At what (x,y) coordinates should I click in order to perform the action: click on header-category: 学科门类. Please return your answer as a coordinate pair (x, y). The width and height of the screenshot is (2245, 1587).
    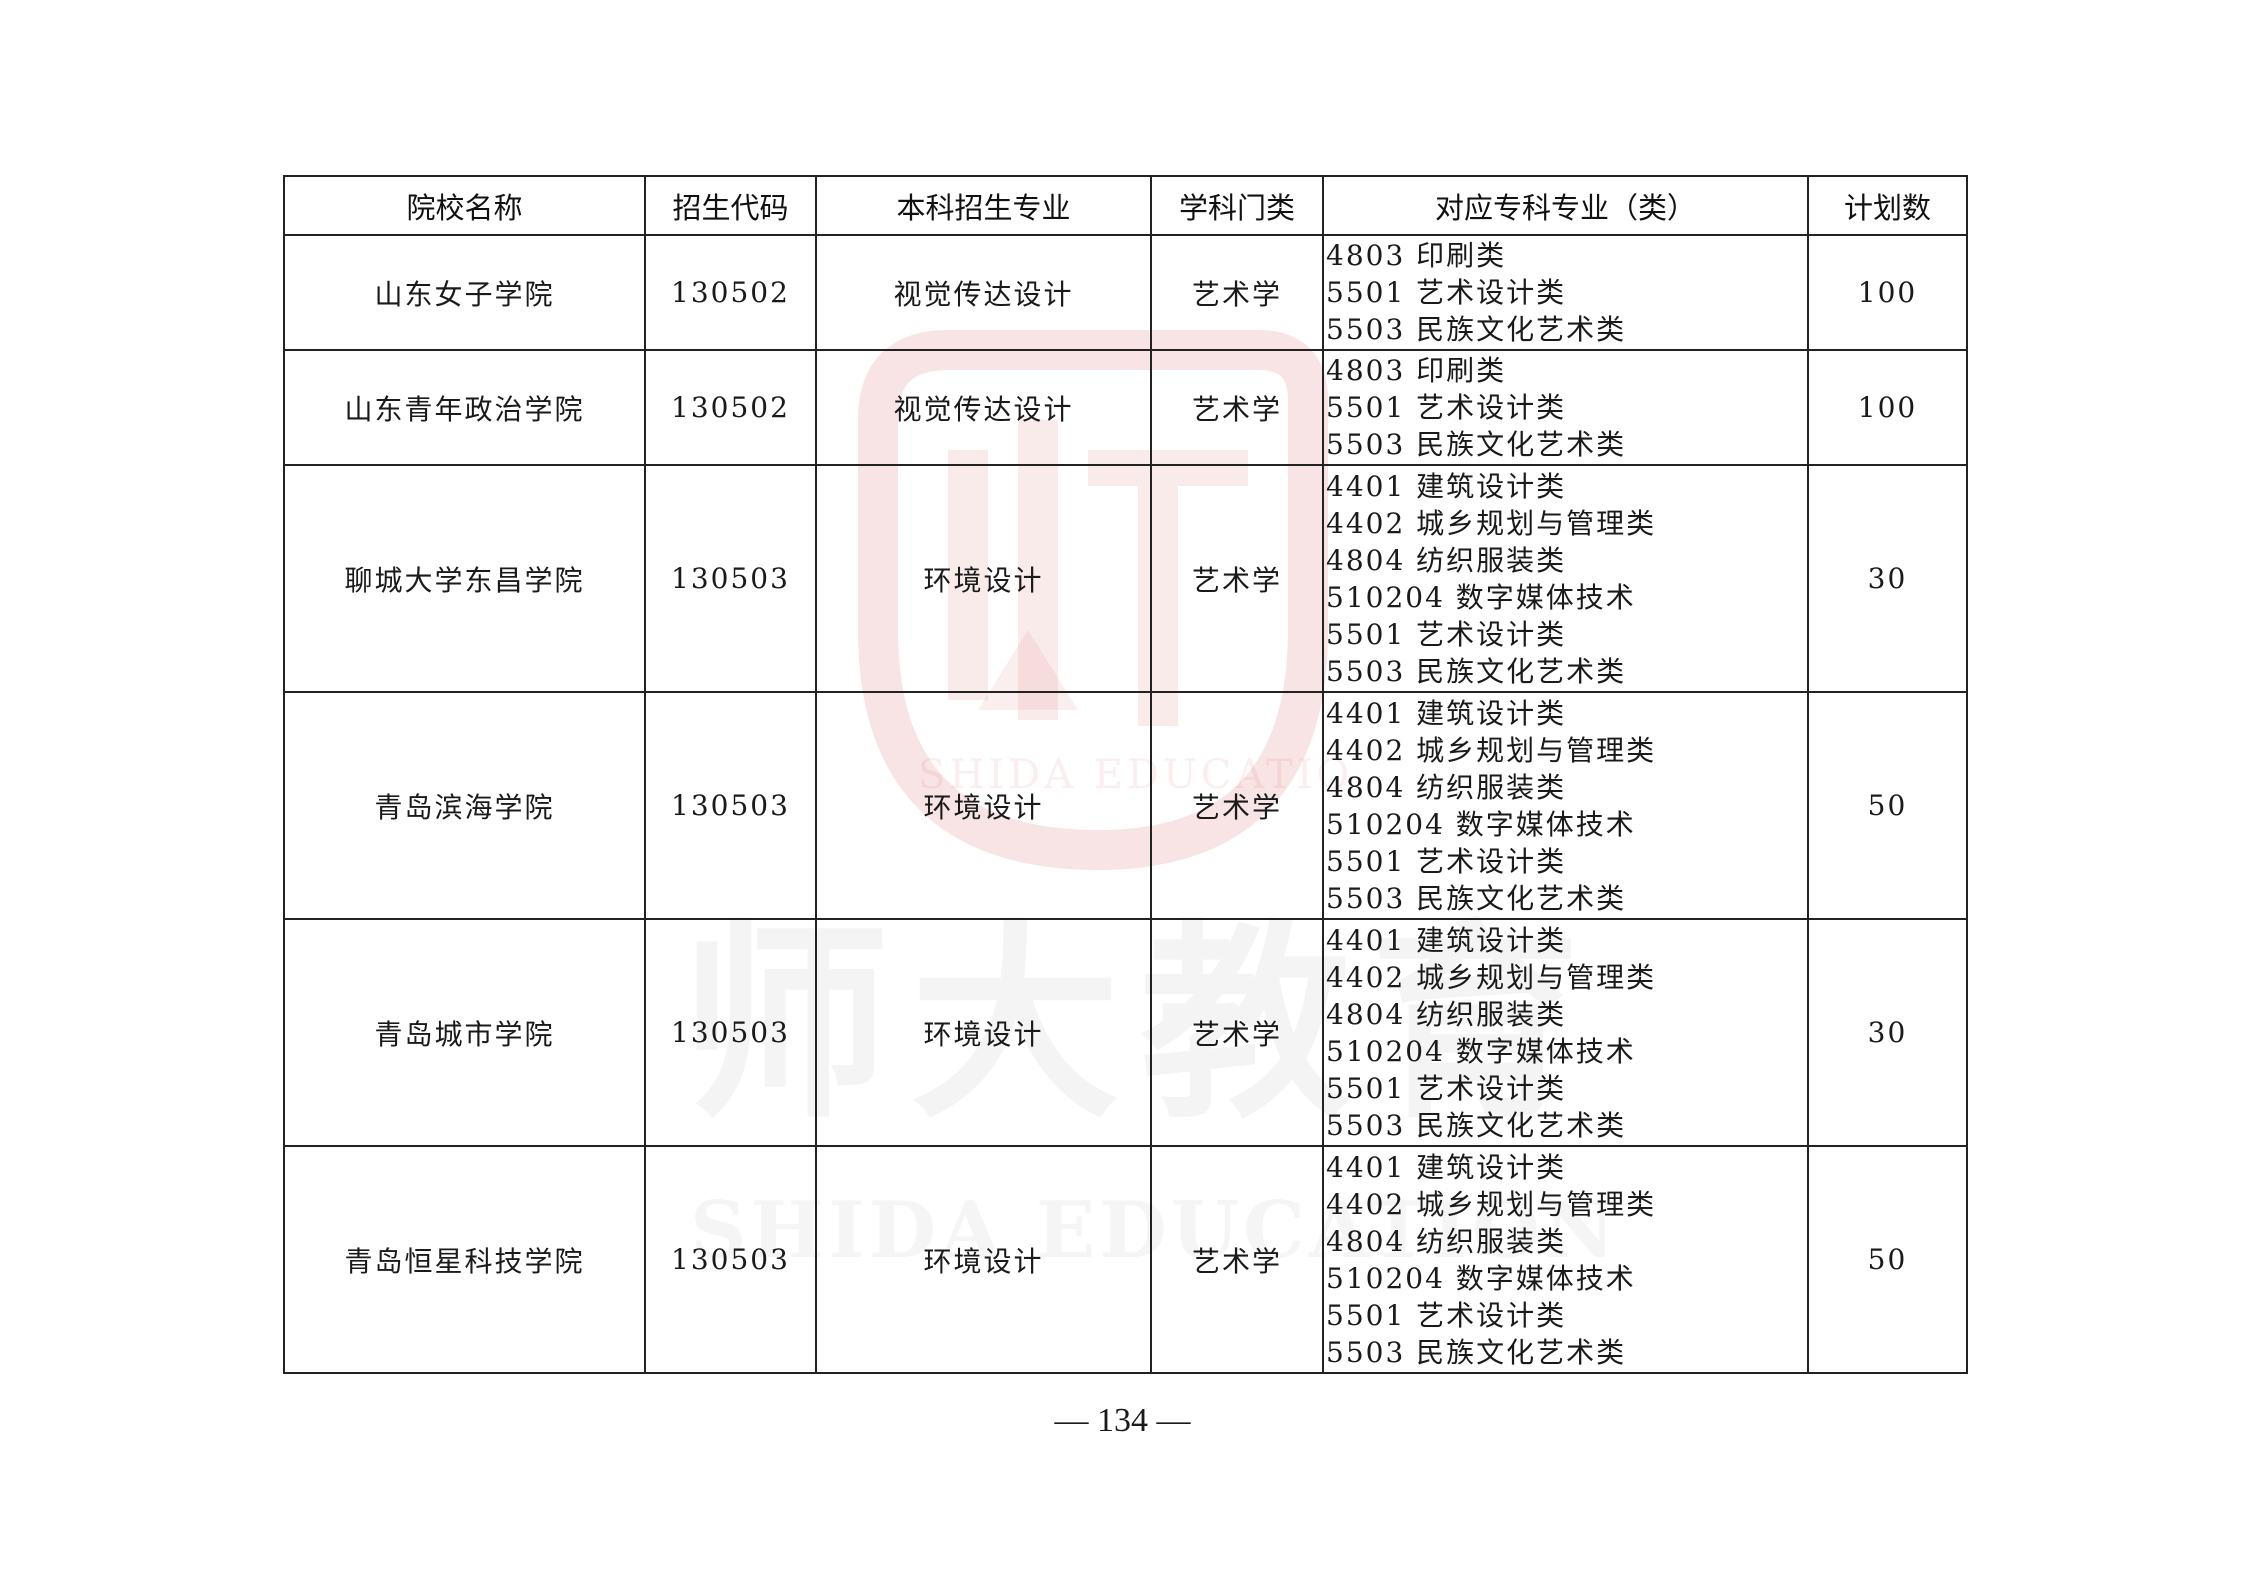
    Looking at the image, I should click on (1237, 205).